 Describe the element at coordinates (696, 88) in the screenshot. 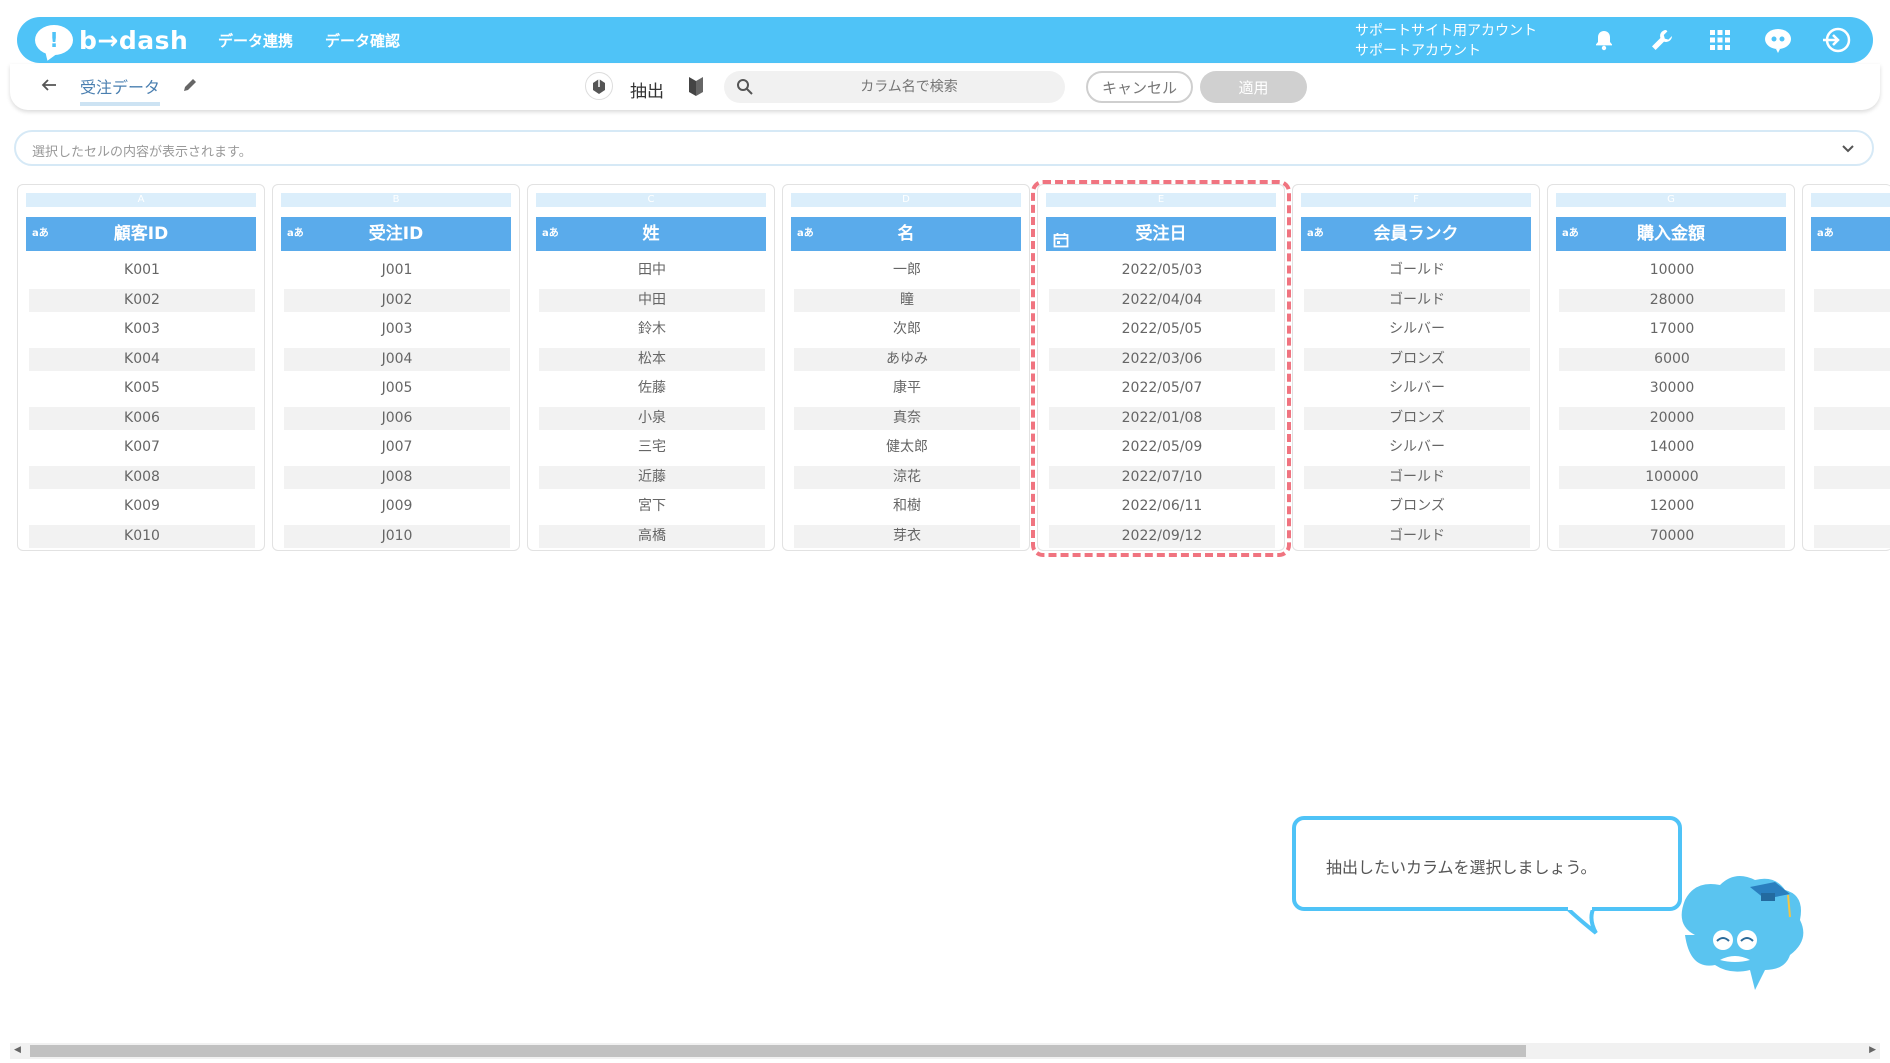

I see `beginner-mark-icon` at that location.